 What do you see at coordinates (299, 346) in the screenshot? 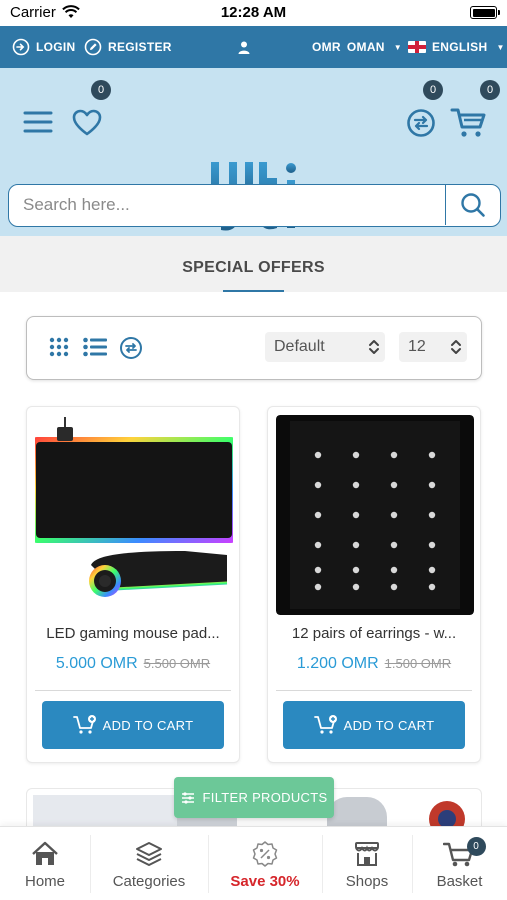
I see `sort-value: Default` at bounding box center [299, 346].